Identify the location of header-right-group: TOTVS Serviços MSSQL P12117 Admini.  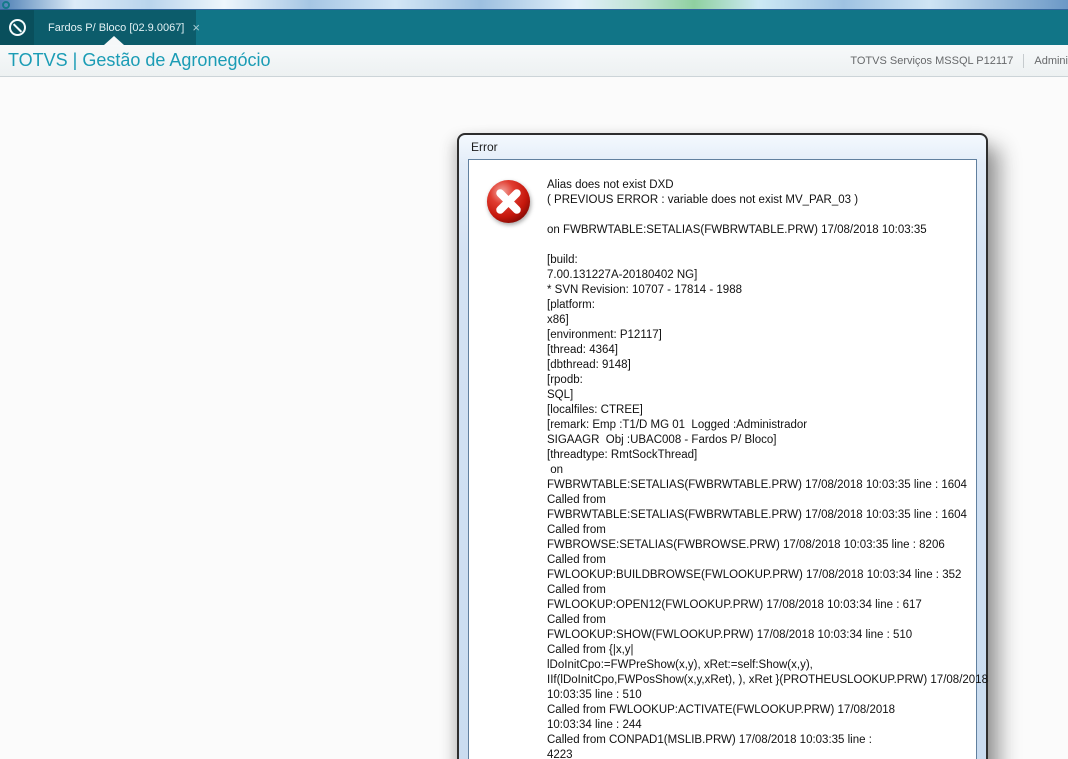
(959, 60).